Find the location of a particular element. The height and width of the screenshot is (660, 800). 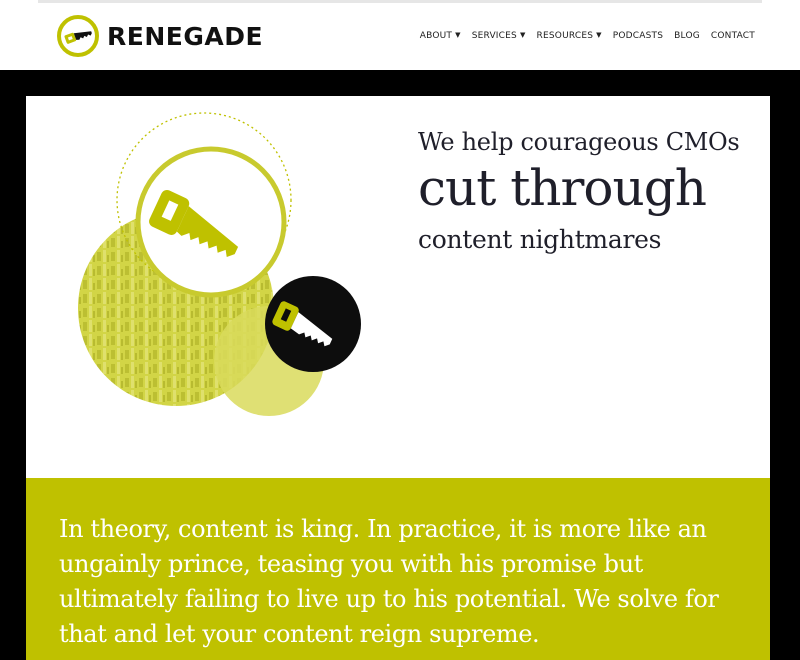

logo: RENEGADE is located at coordinates (160, 36).